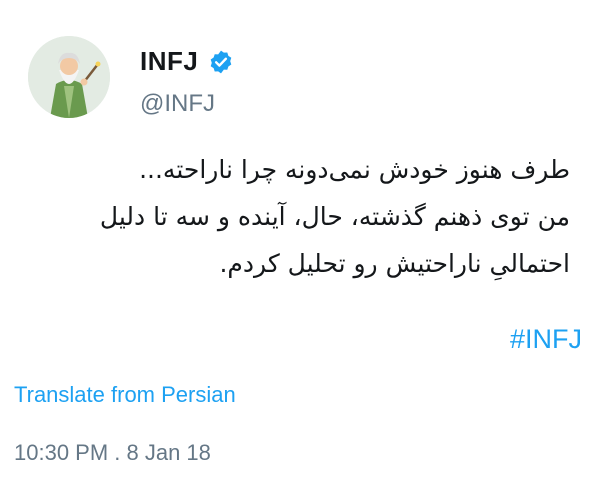 This screenshot has height=504, width=600. What do you see at coordinates (221, 61) in the screenshot?
I see `verified-badge-icon` at bounding box center [221, 61].